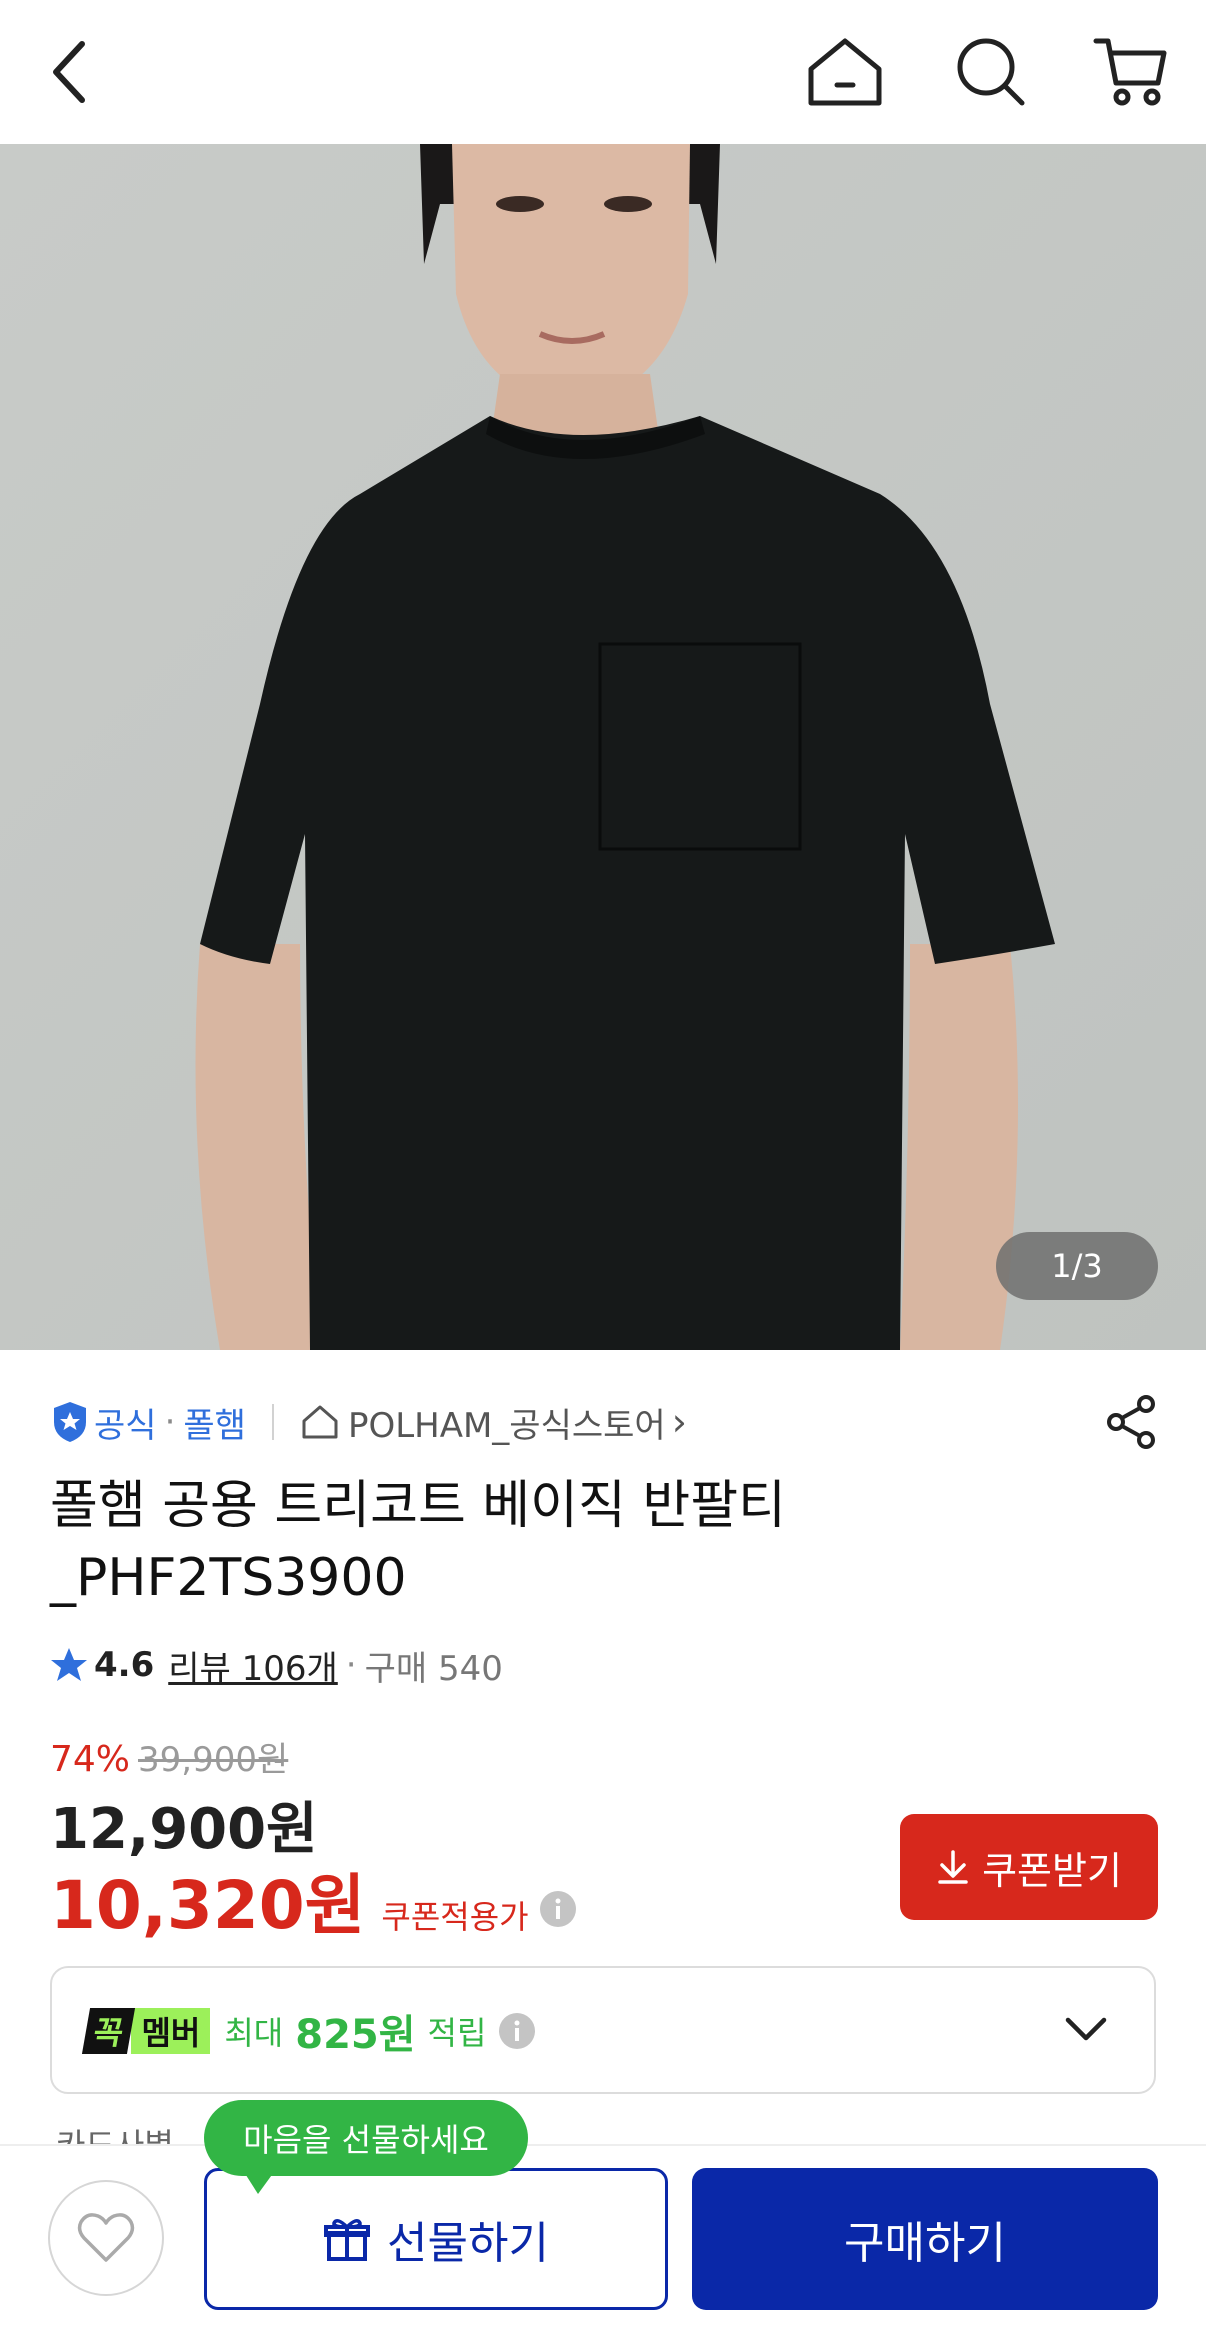 The width and height of the screenshot is (1206, 2336). I want to click on coupon-download-label: 쿠폰받기, so click(1052, 1870).